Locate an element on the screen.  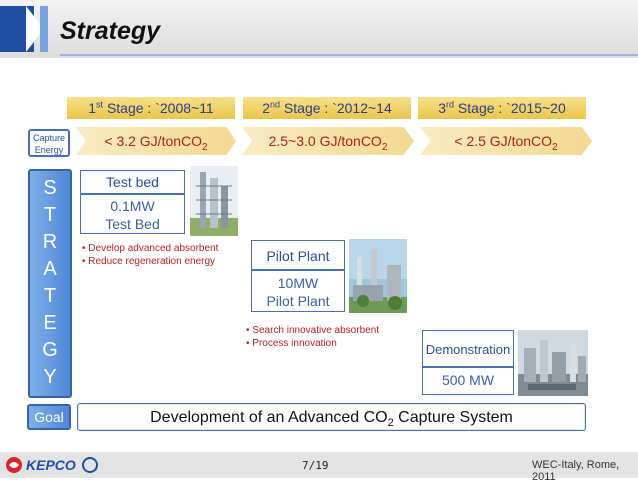
strategy-letter: R is located at coordinates (50, 242).